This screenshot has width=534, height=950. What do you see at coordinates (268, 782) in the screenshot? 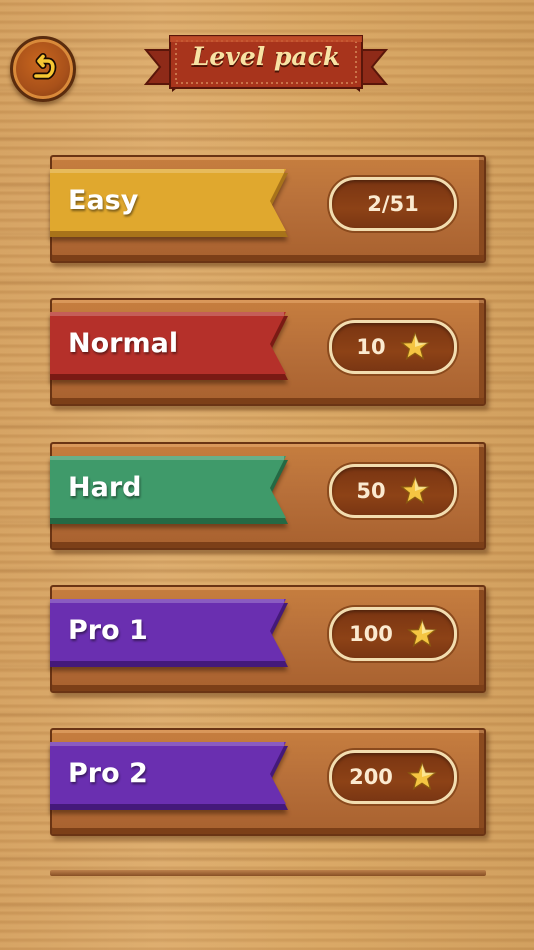
I see `level-pack-pro-2: Pro 2 200` at bounding box center [268, 782].